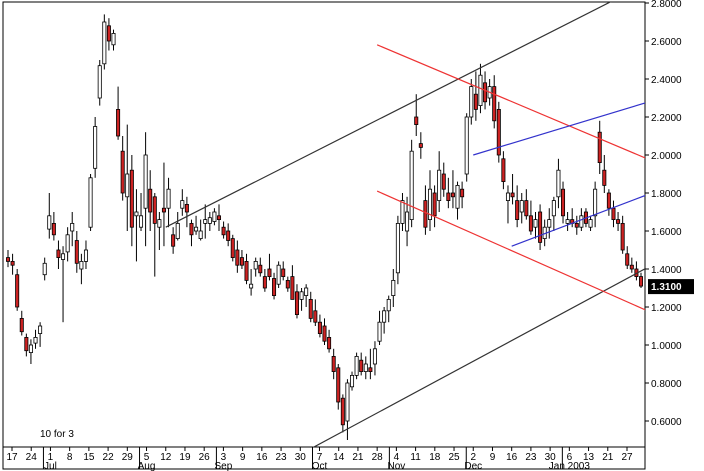  Describe the element at coordinates (109, 457) in the screenshot. I see `x-tick-label: 22` at that location.